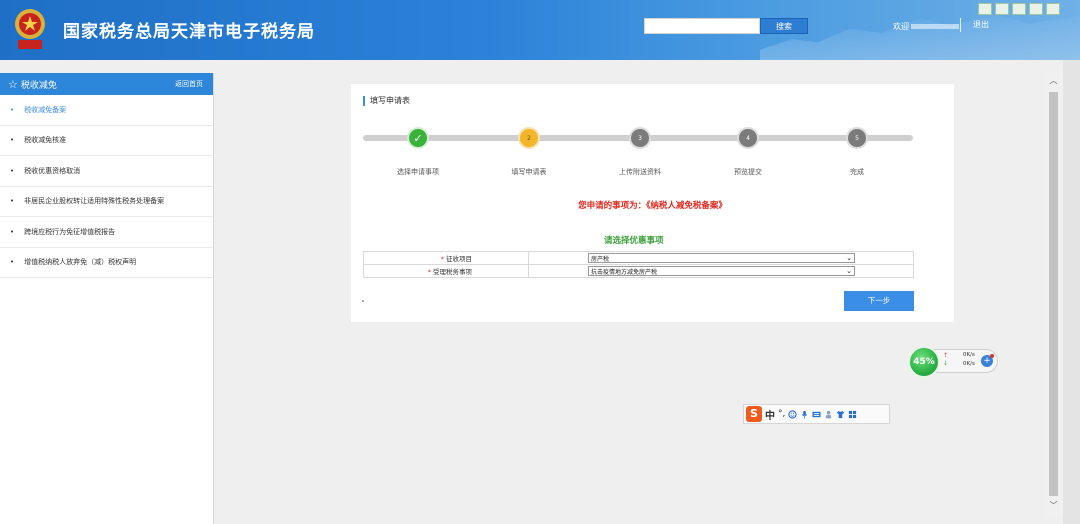 The image size is (1080, 524). I want to click on download-arrow-icon: ↓, so click(946, 363).